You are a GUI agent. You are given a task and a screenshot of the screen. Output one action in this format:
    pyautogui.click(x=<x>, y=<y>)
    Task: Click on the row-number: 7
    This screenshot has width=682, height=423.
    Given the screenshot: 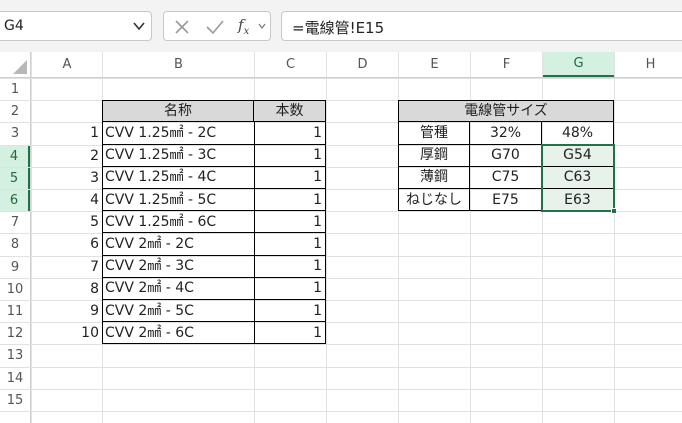 What is the action you would take?
    pyautogui.click(x=66, y=267)
    